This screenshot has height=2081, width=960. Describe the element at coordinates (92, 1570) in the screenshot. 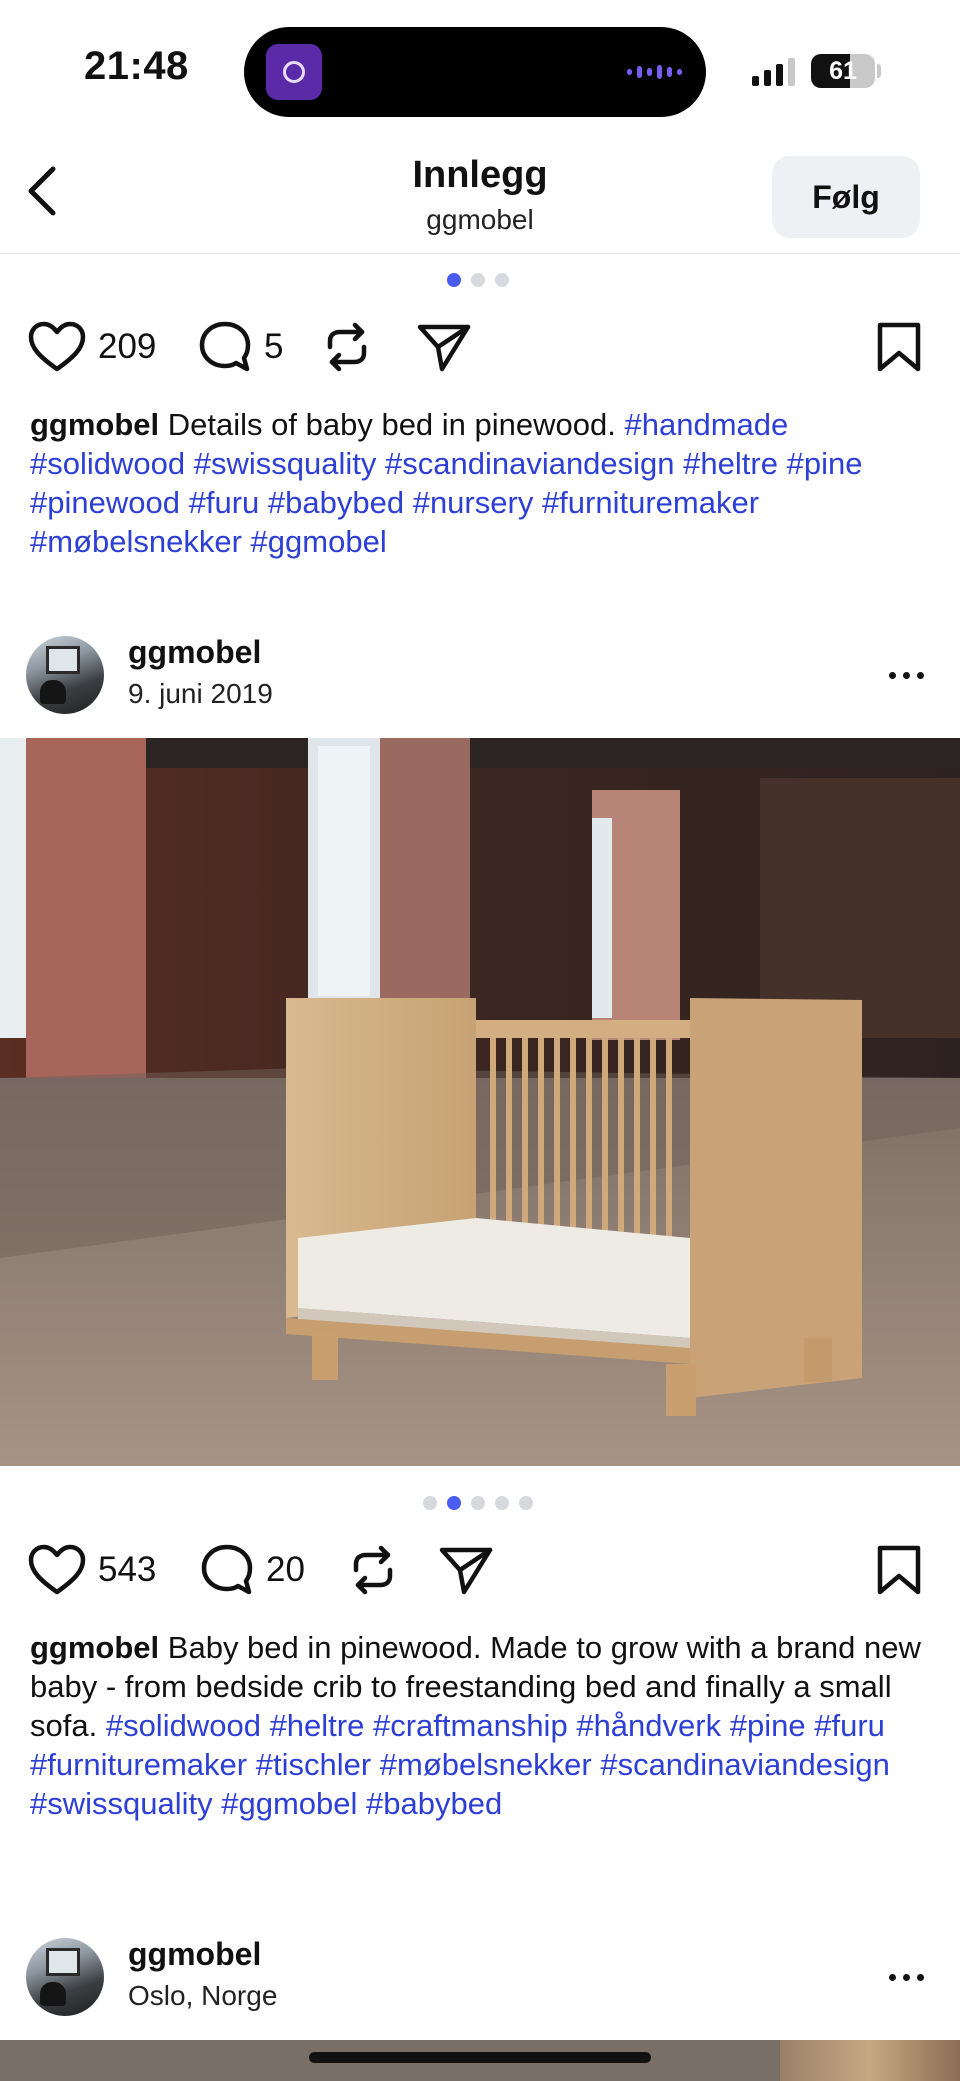

I see `like-button: 543` at that location.